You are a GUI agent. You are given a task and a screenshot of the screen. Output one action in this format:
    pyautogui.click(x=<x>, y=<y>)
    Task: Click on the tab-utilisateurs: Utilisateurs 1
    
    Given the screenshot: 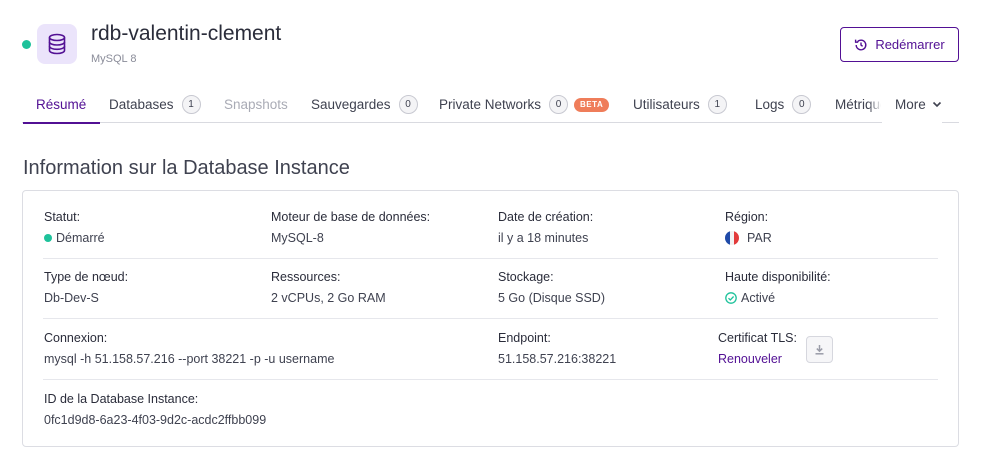 What is the action you would take?
    pyautogui.click(x=680, y=104)
    